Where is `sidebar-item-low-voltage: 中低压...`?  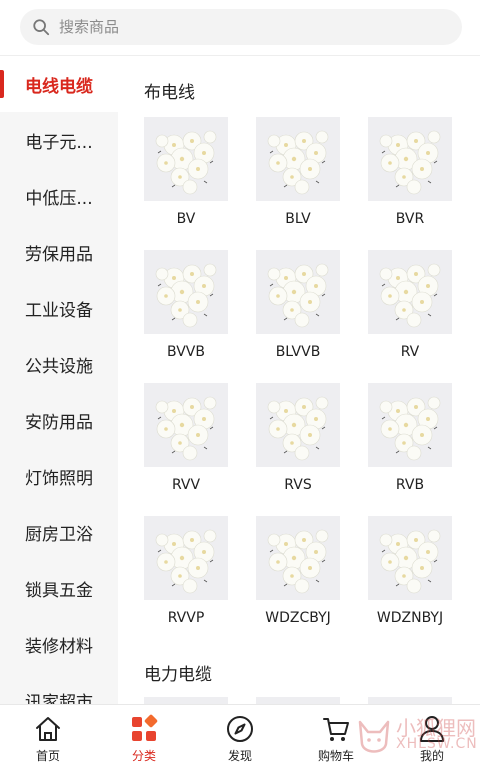
sidebar-item-low-voltage: 中低压... is located at coordinates (59, 196).